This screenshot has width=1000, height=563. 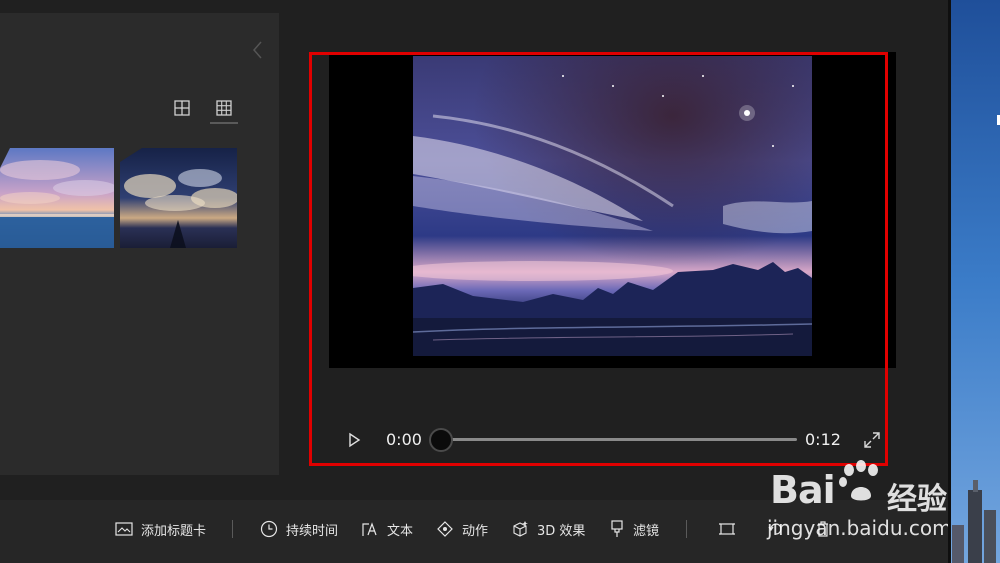 What do you see at coordinates (917, 499) in the screenshot?
I see `watermark-jingyan-text: 经验` at bounding box center [917, 499].